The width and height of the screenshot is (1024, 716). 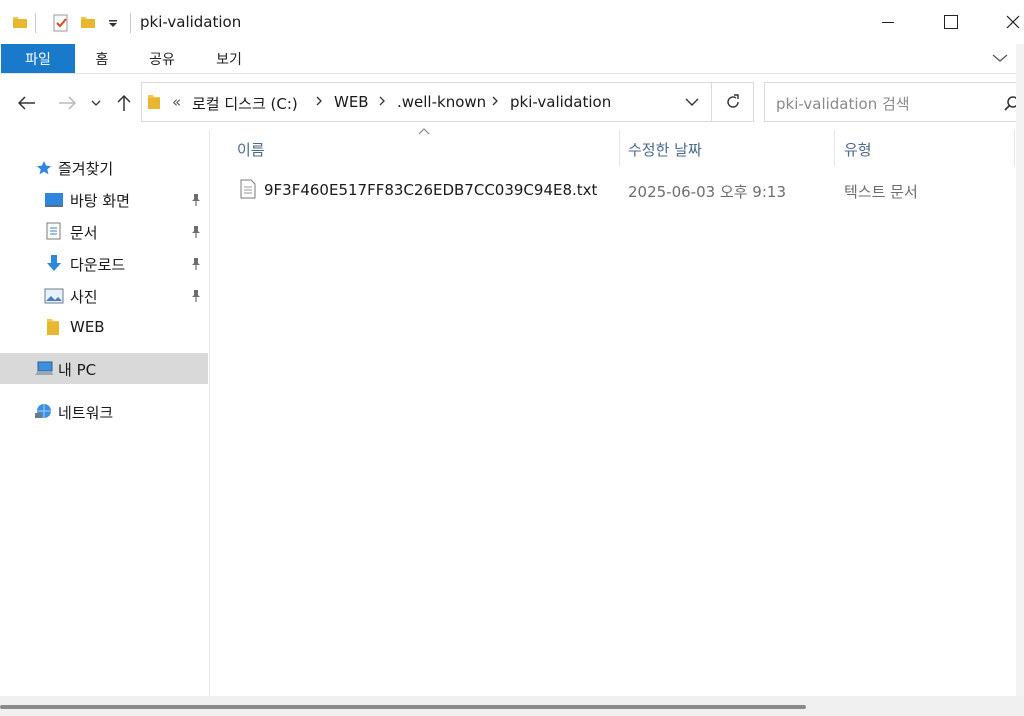 What do you see at coordinates (54, 296) in the screenshot?
I see `pictures-icon` at bounding box center [54, 296].